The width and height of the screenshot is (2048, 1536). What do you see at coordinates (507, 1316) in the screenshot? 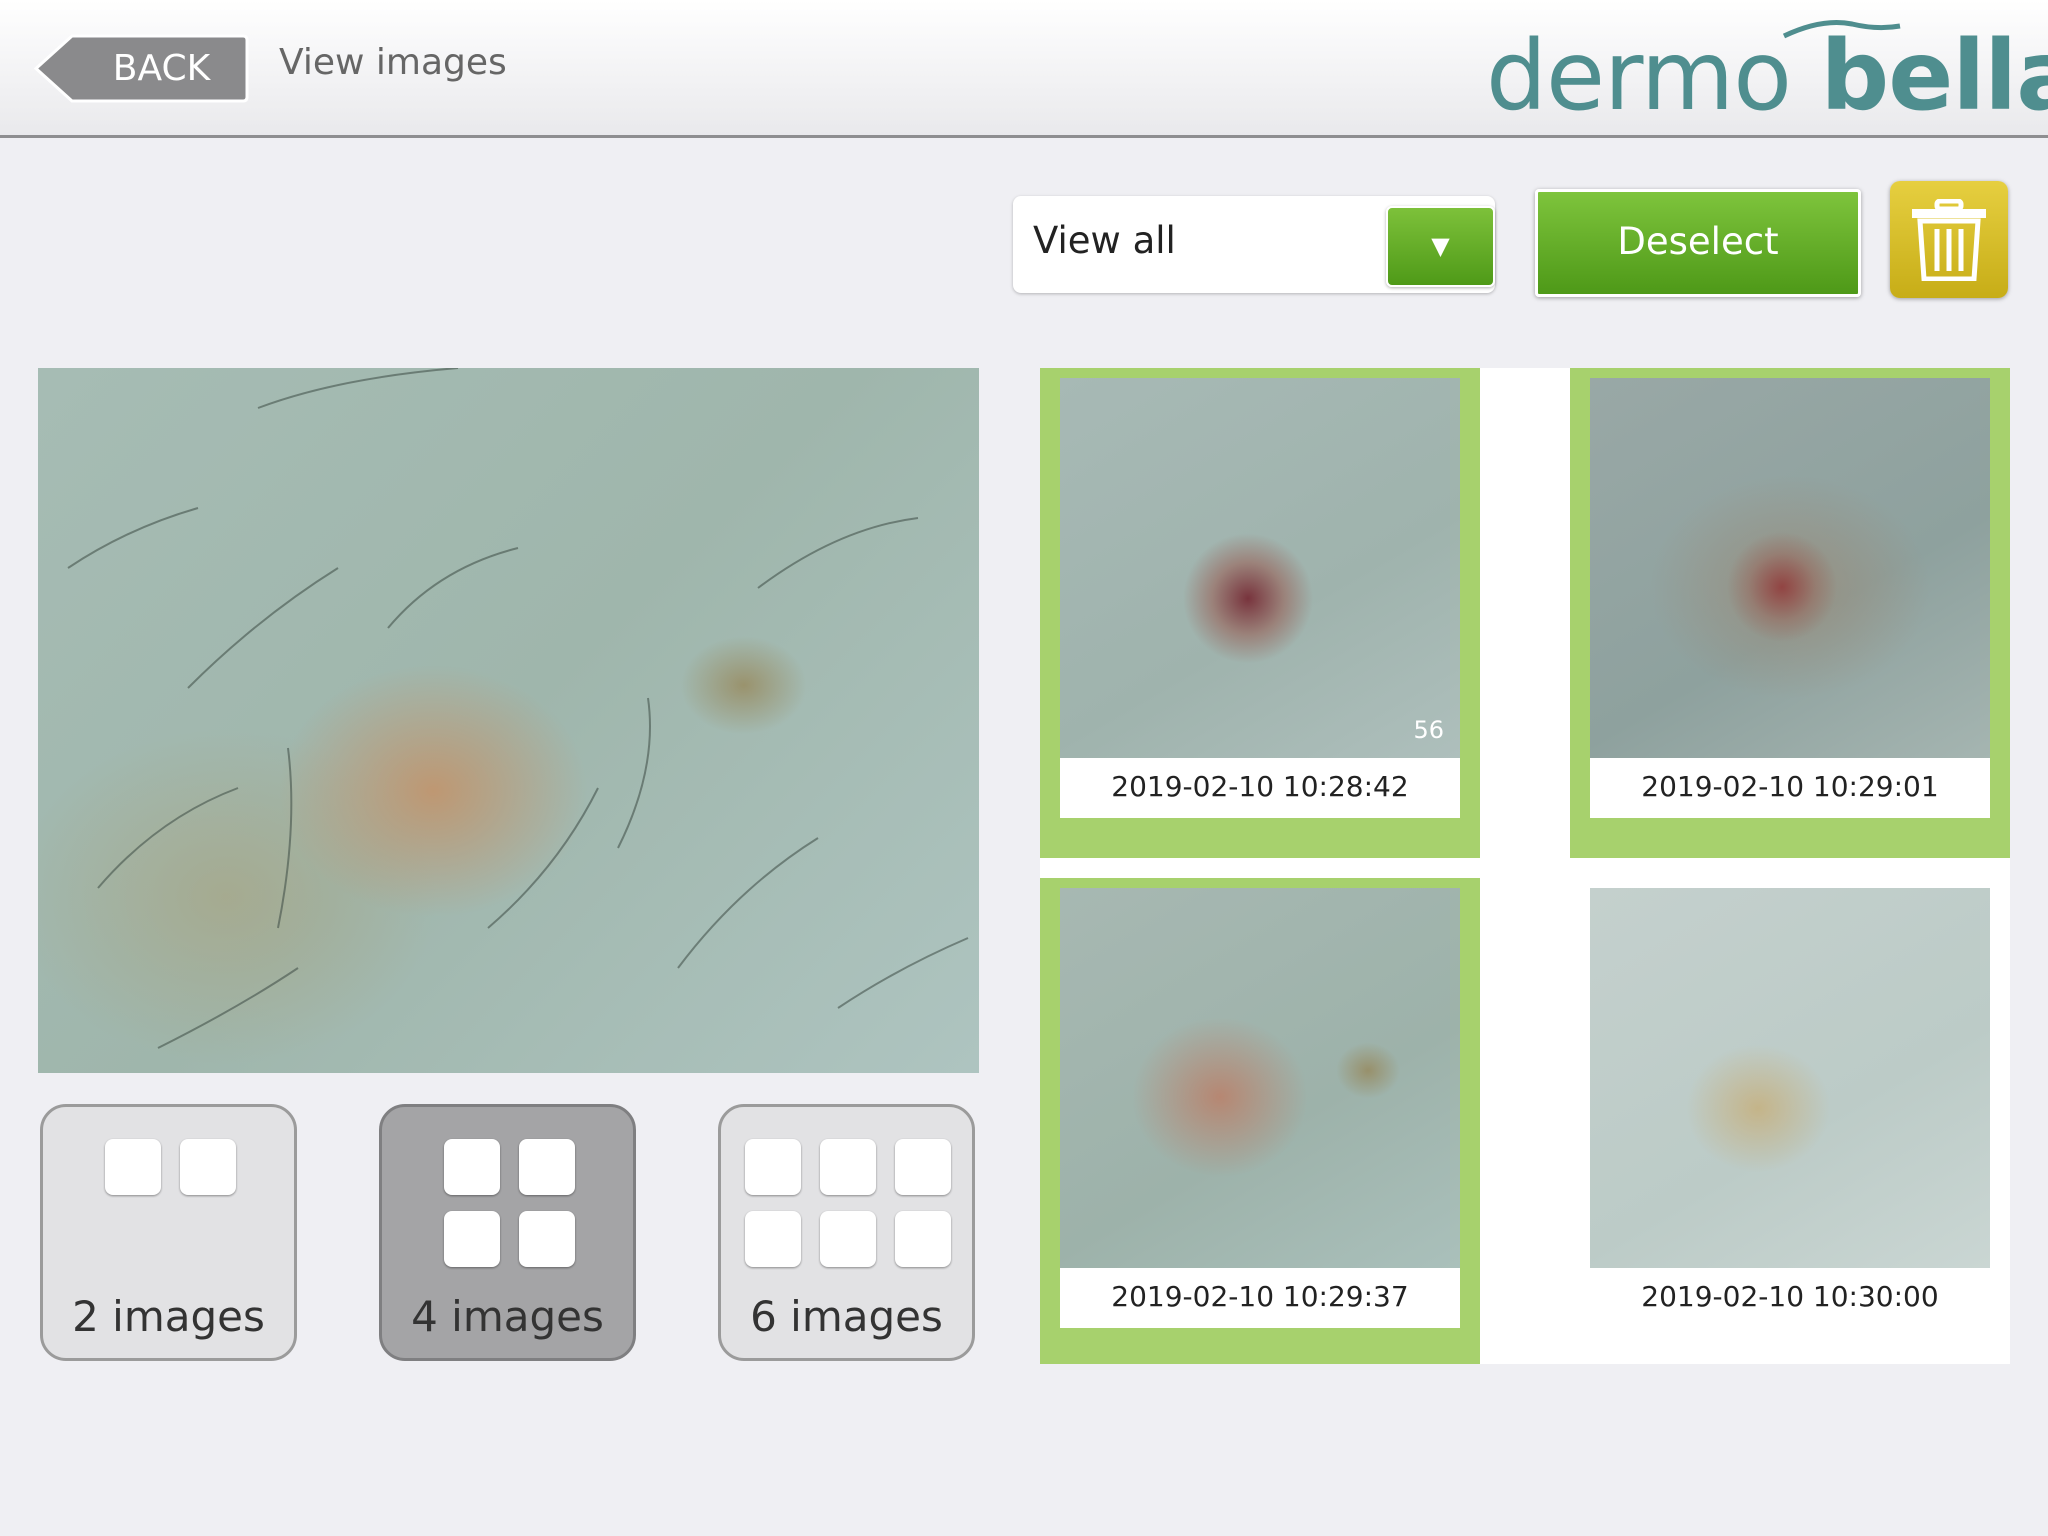
I see `layout-4-images-label: 4 images` at bounding box center [507, 1316].